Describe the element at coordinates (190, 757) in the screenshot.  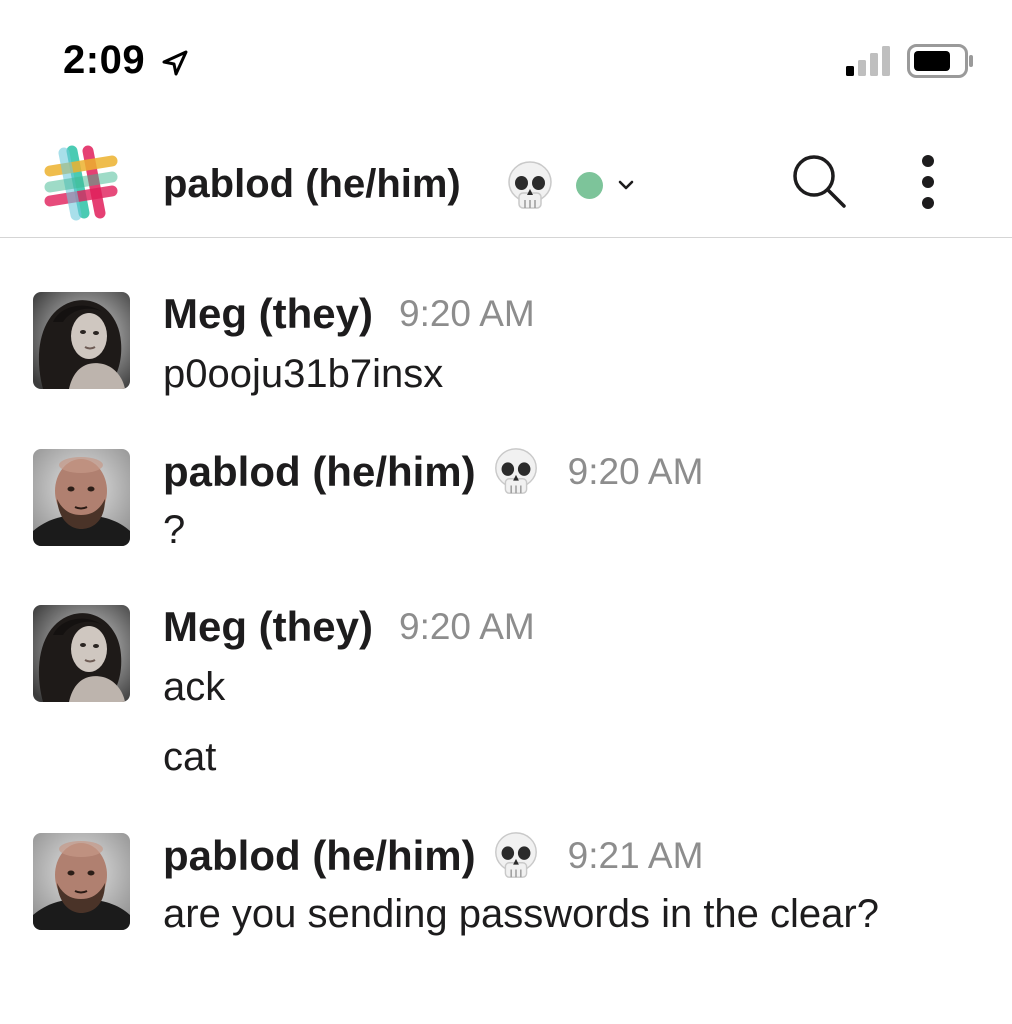
I see `message-text-followup: cat` at that location.